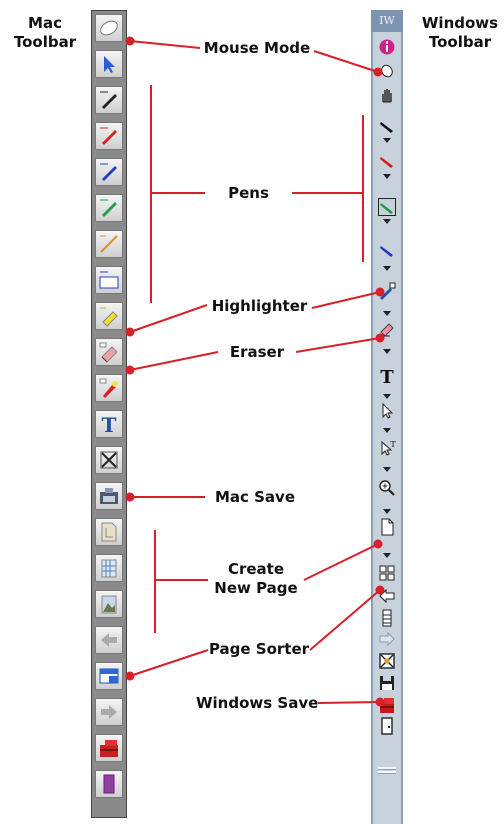  What do you see at coordinates (257, 703) in the screenshot?
I see `label-windows-save: Windows Save` at bounding box center [257, 703].